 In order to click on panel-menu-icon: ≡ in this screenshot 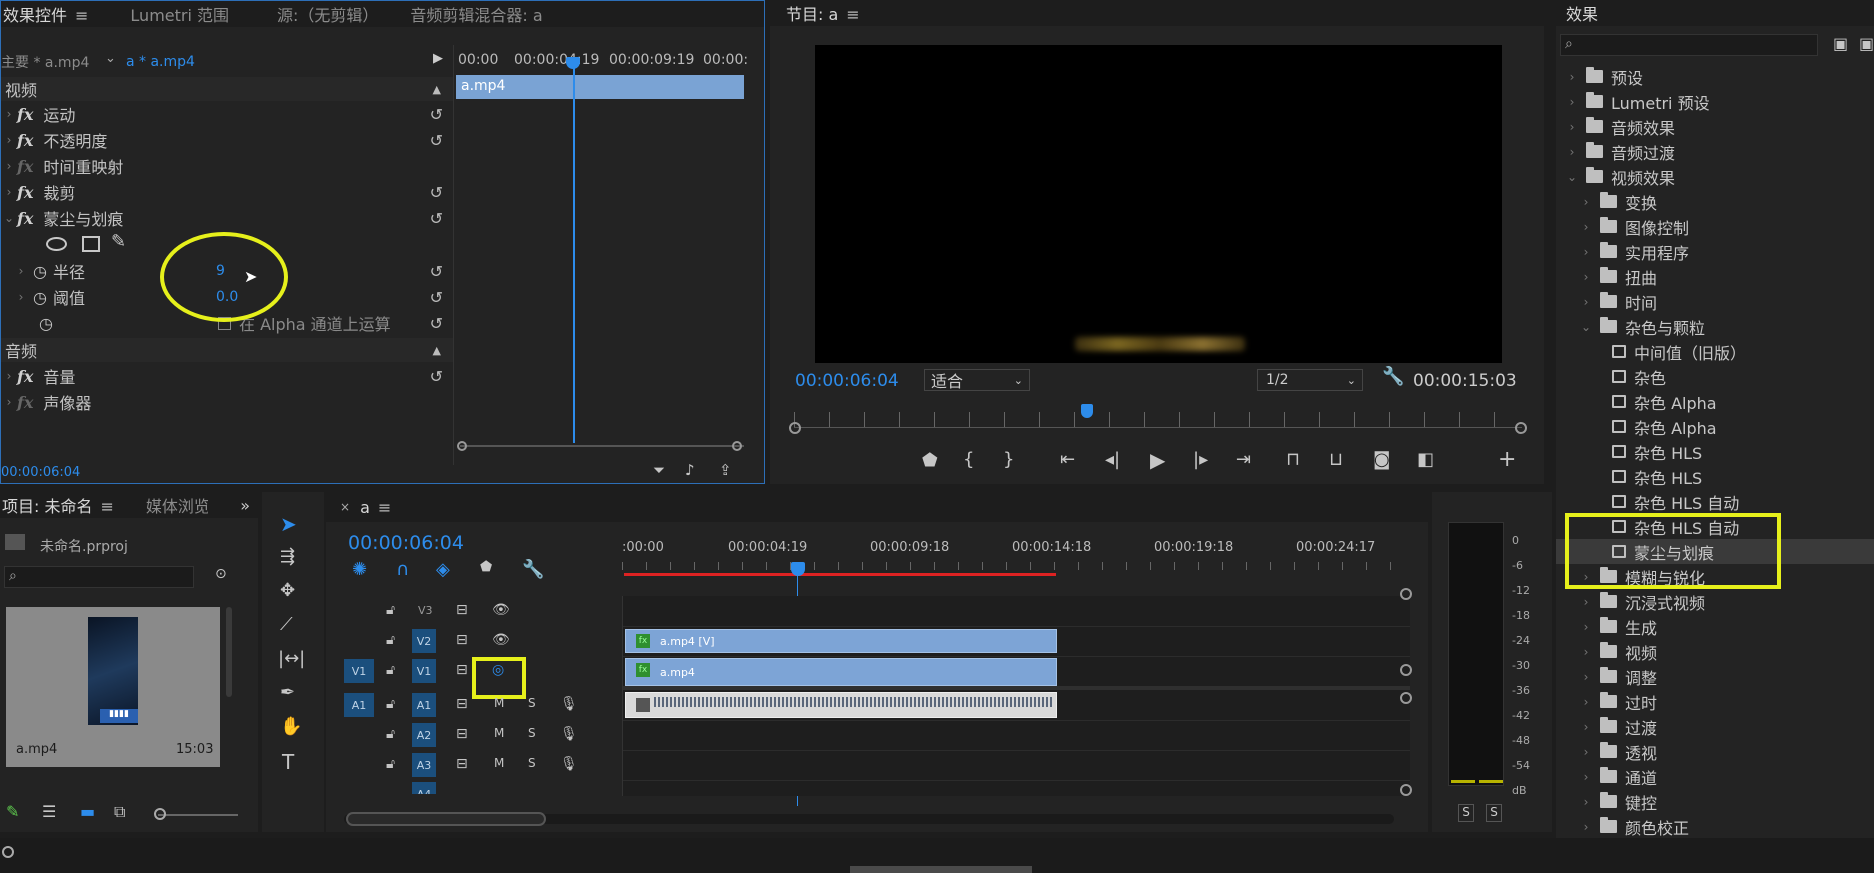, I will do `click(384, 507)`.